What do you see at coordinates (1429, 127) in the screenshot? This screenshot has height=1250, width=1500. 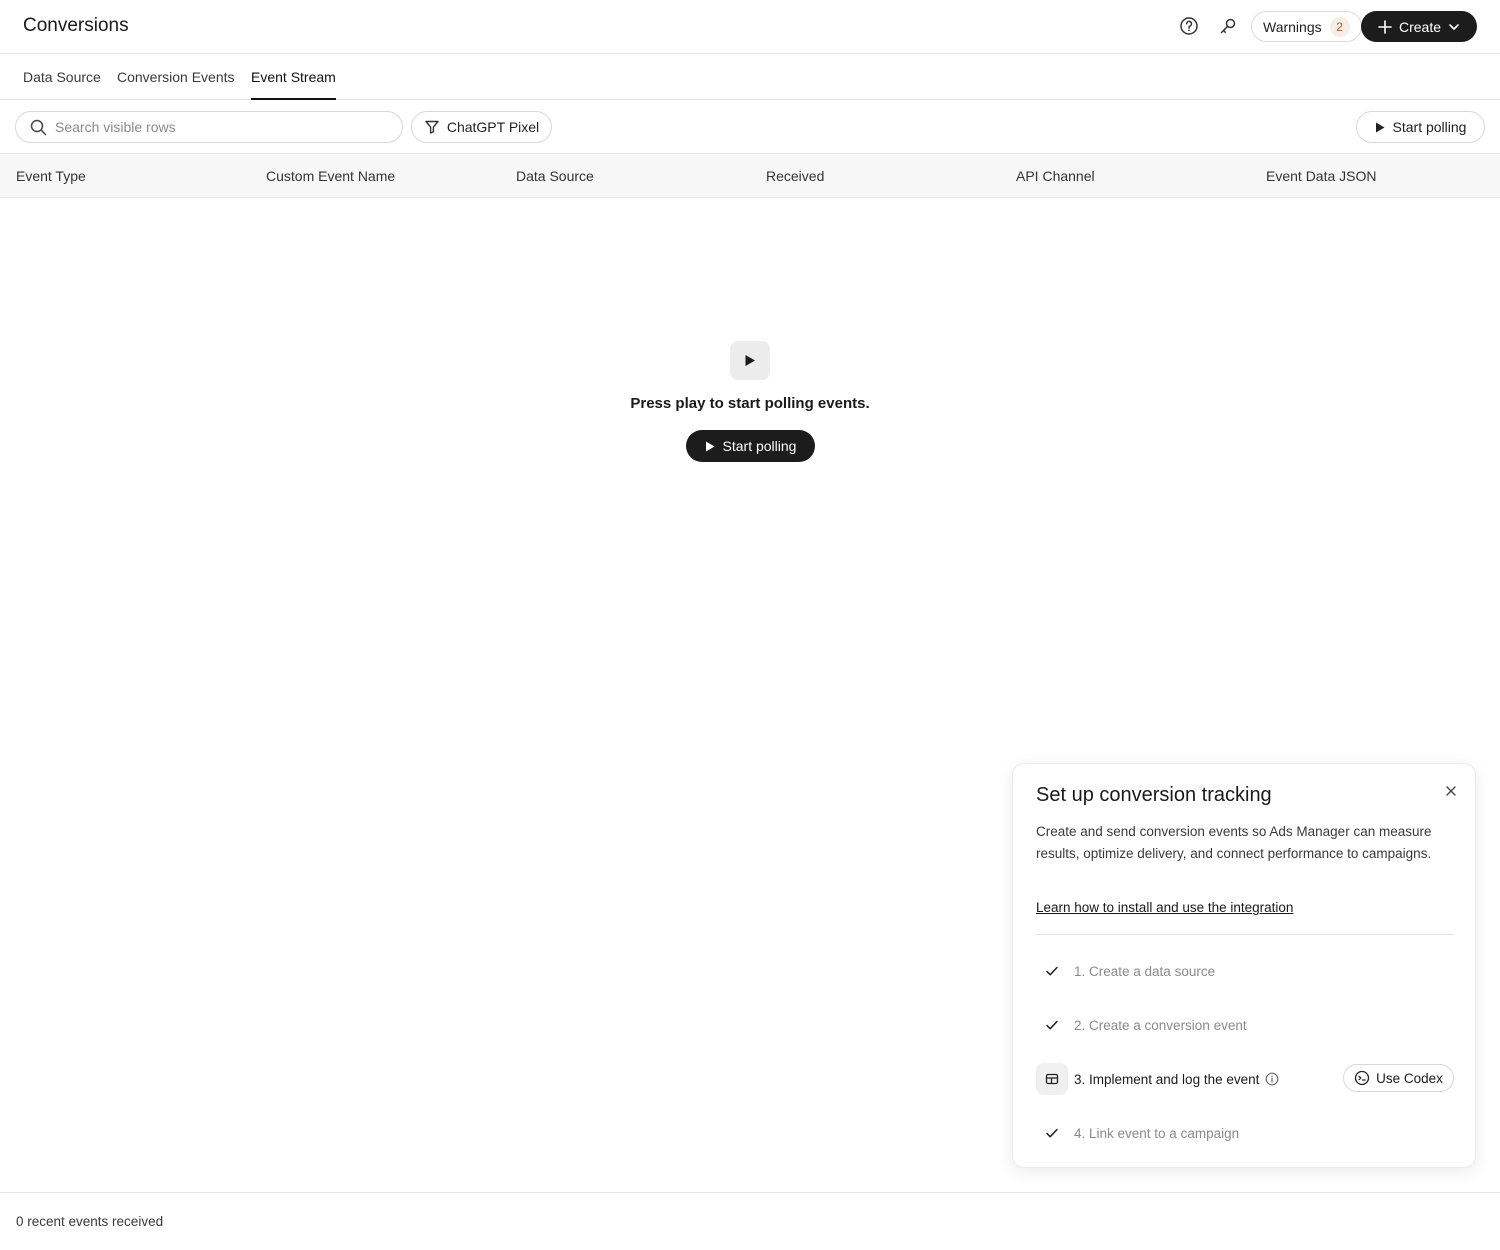 I see `start-polling-label: Start polling` at bounding box center [1429, 127].